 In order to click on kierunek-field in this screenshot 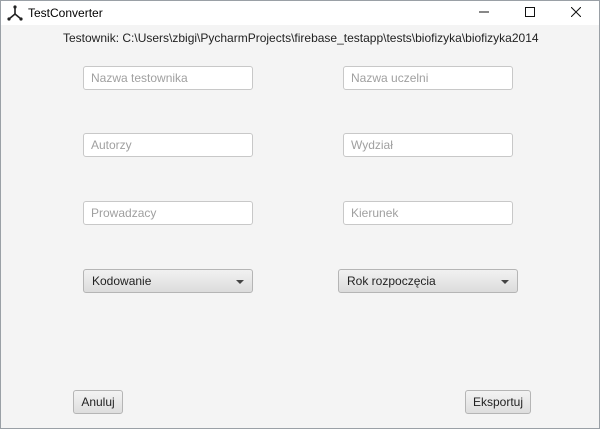, I will do `click(428, 213)`.